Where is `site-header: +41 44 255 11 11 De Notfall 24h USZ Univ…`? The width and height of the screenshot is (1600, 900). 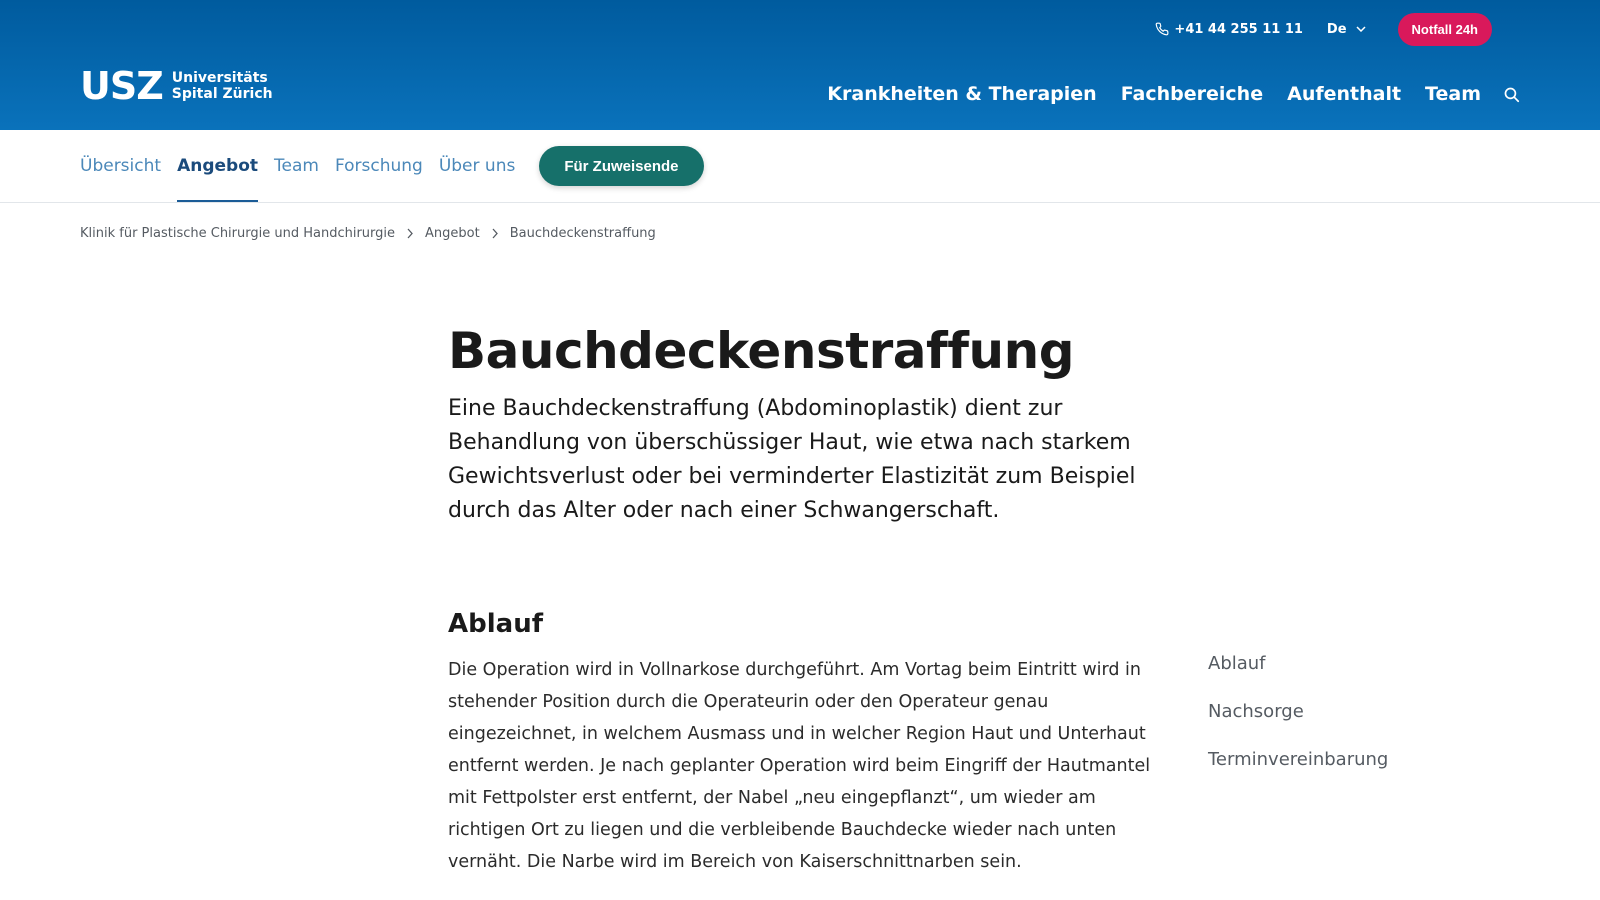 site-header: +41 44 255 11 11 De Notfall 24h USZ Univ… is located at coordinates (800, 65).